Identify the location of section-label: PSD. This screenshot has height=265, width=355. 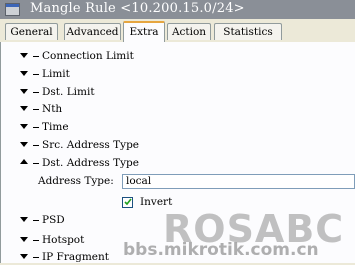
(53, 220).